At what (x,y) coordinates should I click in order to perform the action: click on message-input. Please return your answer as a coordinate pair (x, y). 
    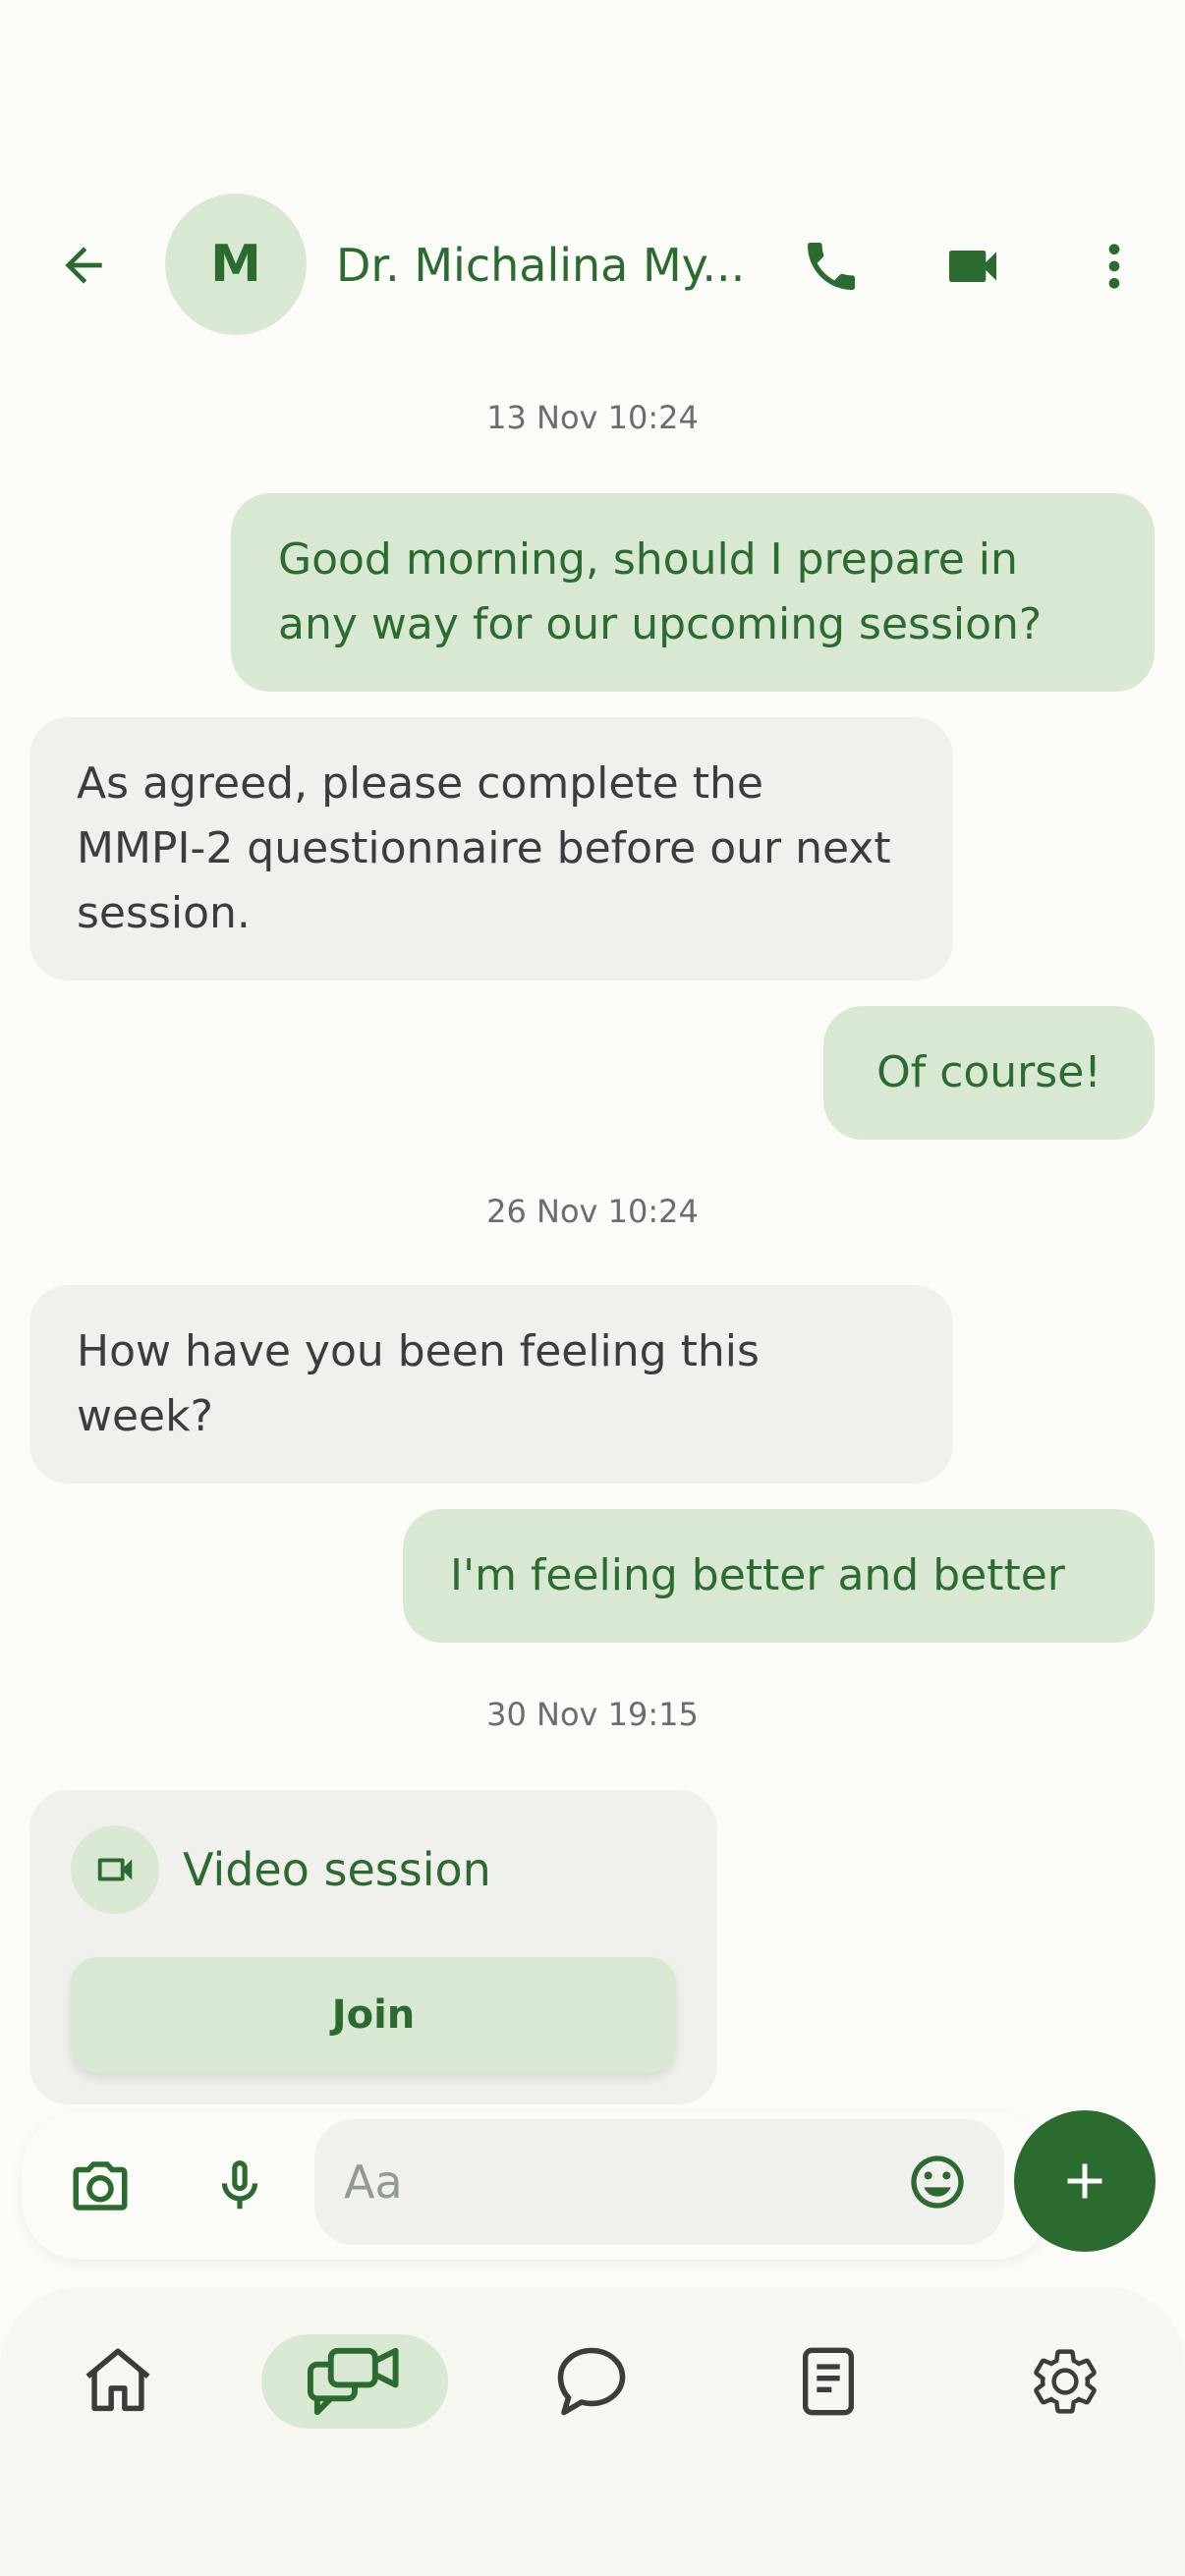
    Looking at the image, I should click on (619, 2182).